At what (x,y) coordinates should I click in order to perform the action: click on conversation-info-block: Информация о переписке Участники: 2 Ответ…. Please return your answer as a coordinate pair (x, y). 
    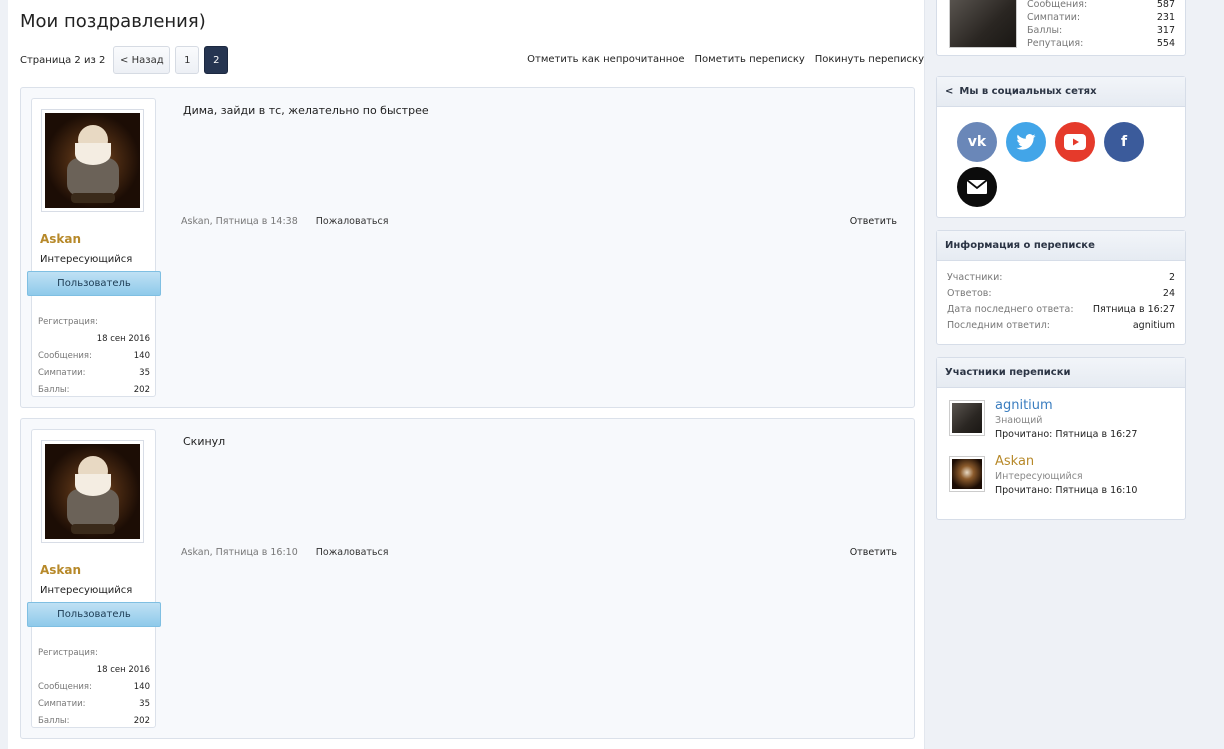
    Looking at the image, I should click on (1061, 287).